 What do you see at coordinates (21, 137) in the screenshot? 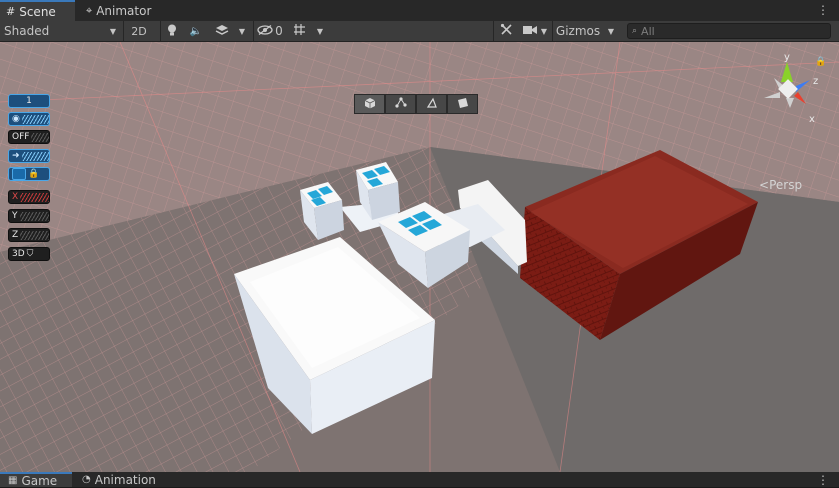
I see `off-label: OFF` at bounding box center [21, 137].